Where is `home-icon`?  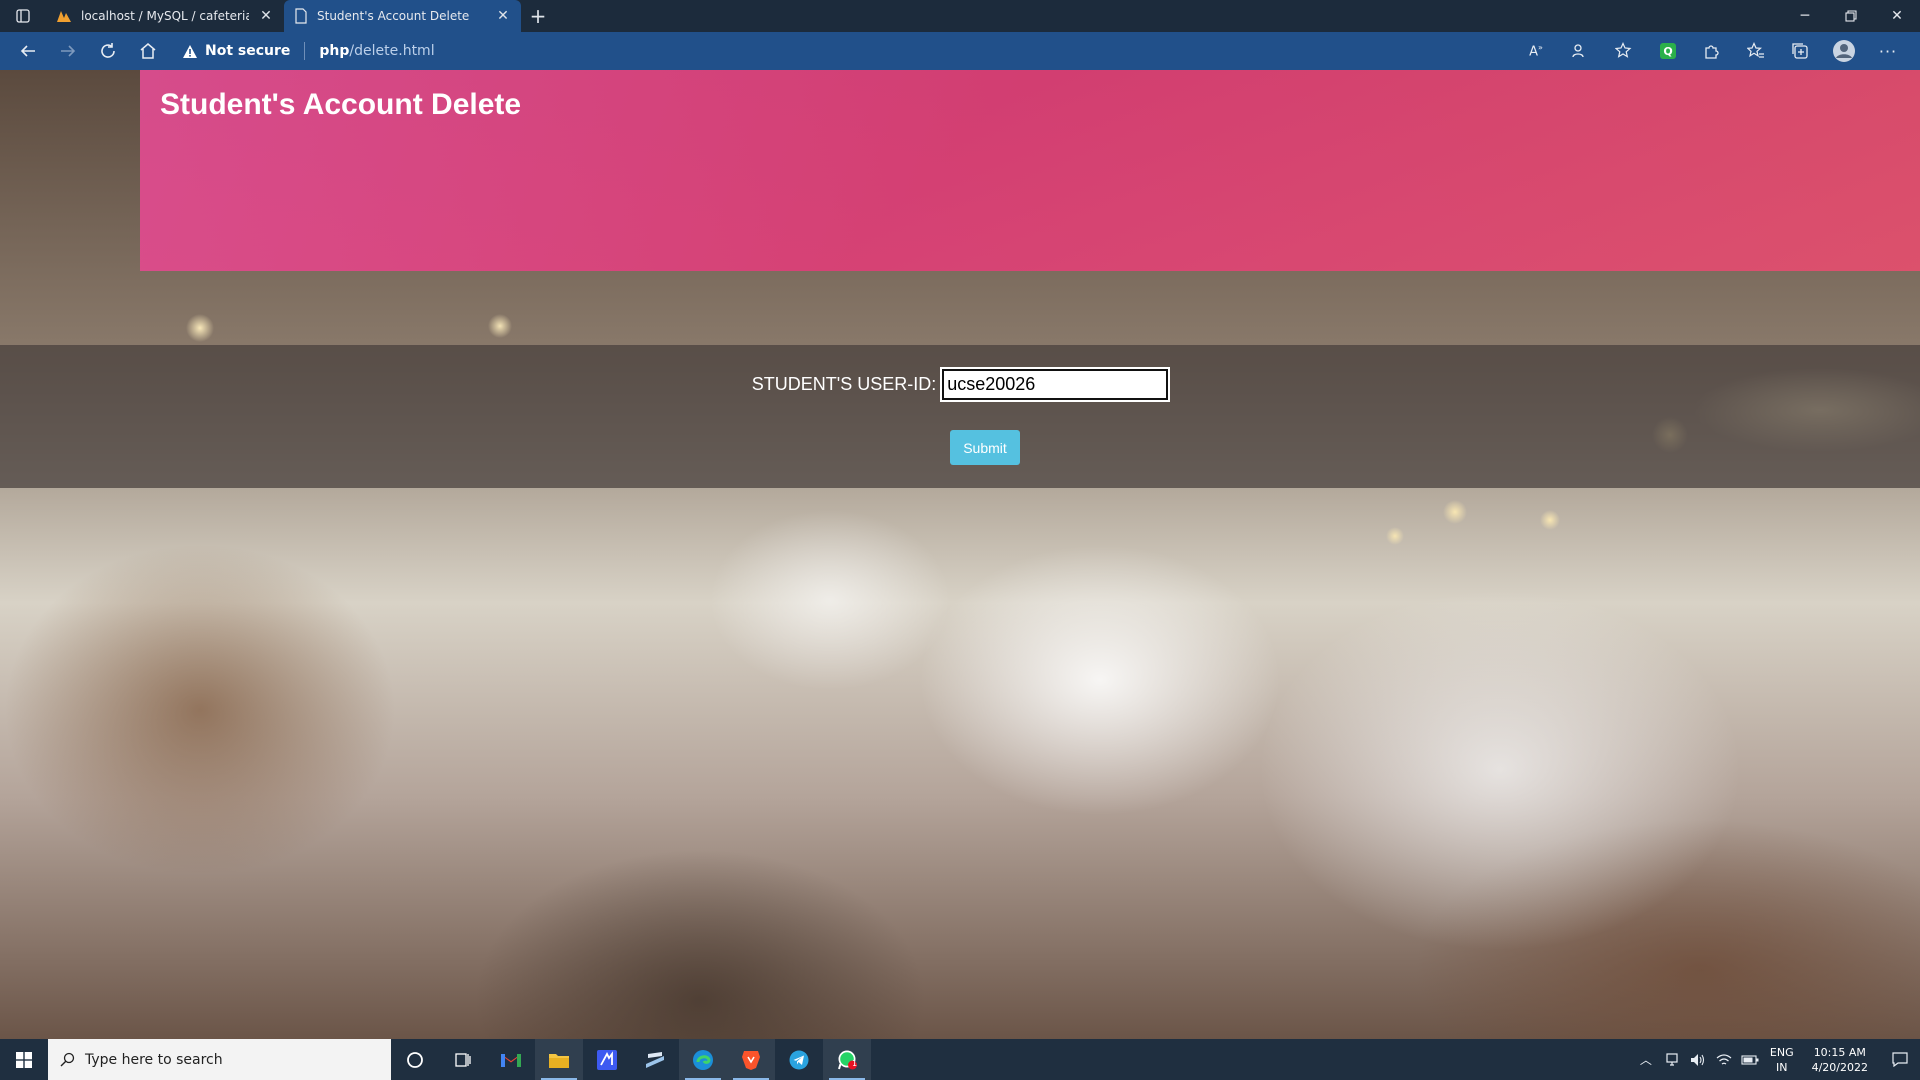
home-icon is located at coordinates (148, 51).